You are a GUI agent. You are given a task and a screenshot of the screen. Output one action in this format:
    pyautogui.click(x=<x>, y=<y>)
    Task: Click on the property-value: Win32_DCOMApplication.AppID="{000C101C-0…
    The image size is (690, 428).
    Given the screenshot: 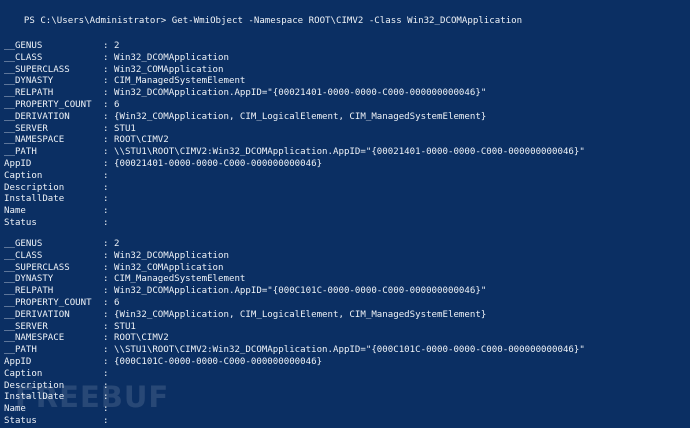 What is the action you would take?
    pyautogui.click(x=300, y=291)
    